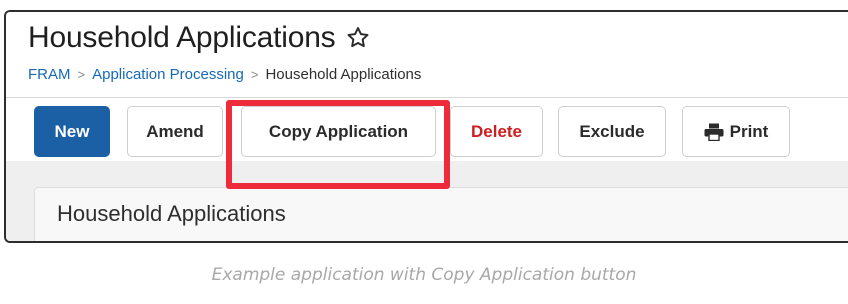  What do you see at coordinates (182, 37) in the screenshot?
I see `page-title: Household Applications` at bounding box center [182, 37].